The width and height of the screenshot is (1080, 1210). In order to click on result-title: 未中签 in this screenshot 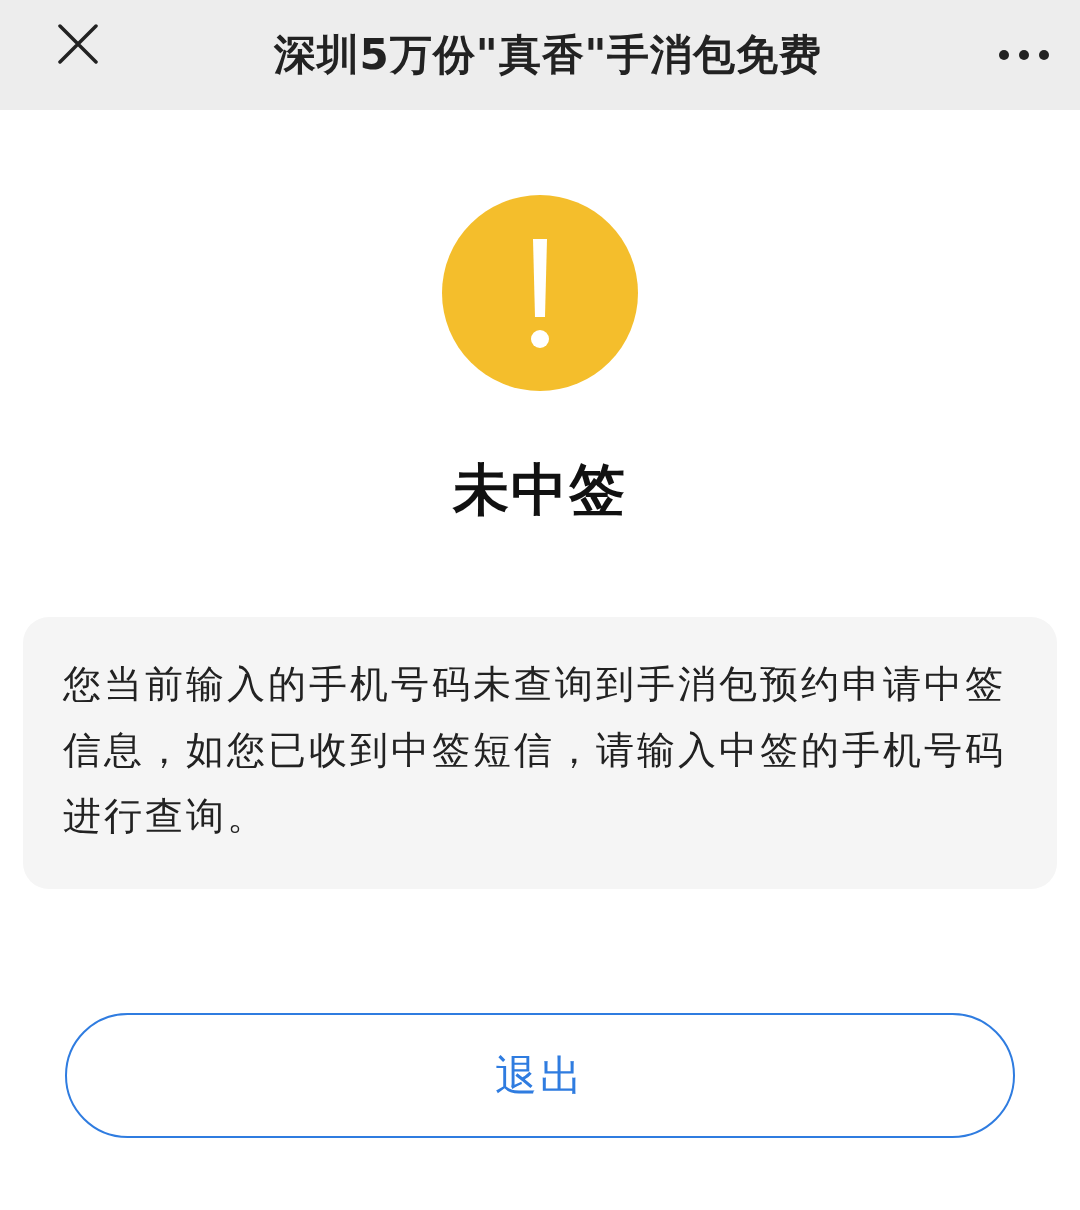, I will do `click(540, 490)`.